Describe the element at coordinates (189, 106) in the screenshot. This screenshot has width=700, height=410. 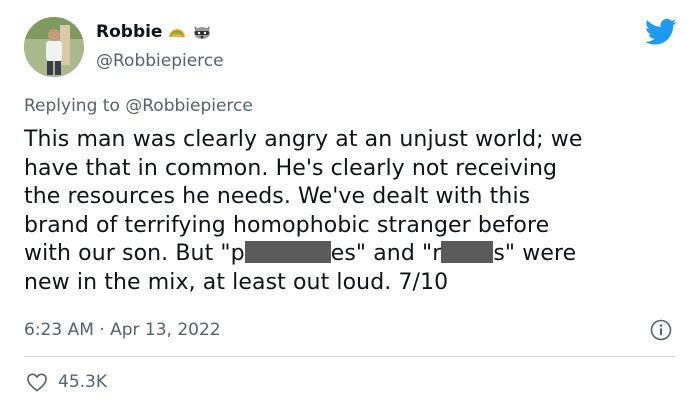
I see `reply-mention-link: @Robbiepierce` at that location.